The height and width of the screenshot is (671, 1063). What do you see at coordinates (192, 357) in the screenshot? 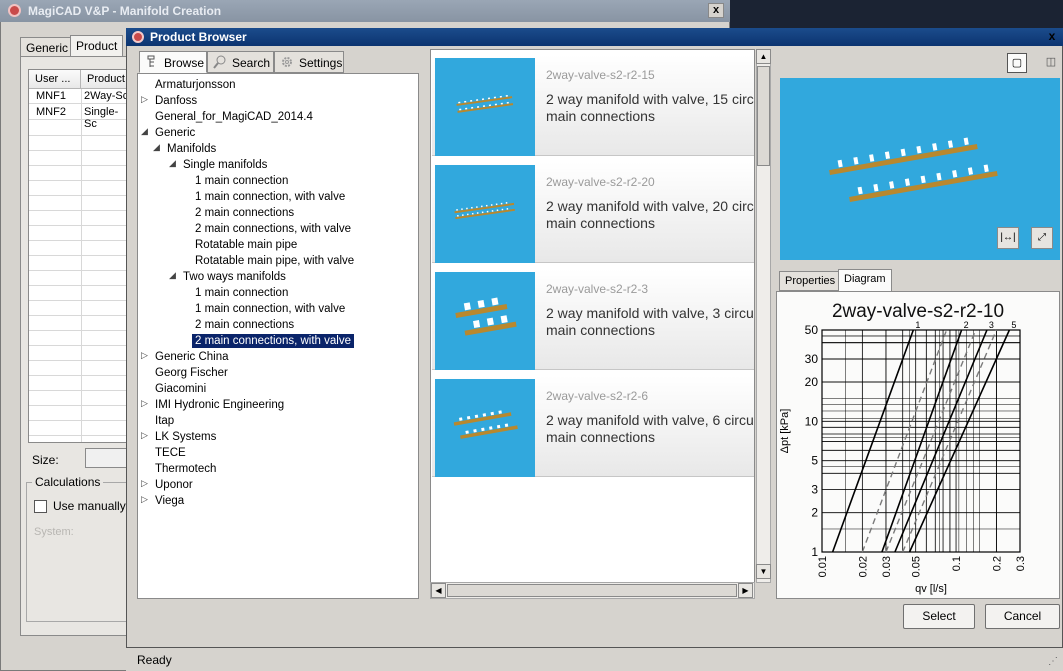
I see `tree-node: Generic China` at bounding box center [192, 357].